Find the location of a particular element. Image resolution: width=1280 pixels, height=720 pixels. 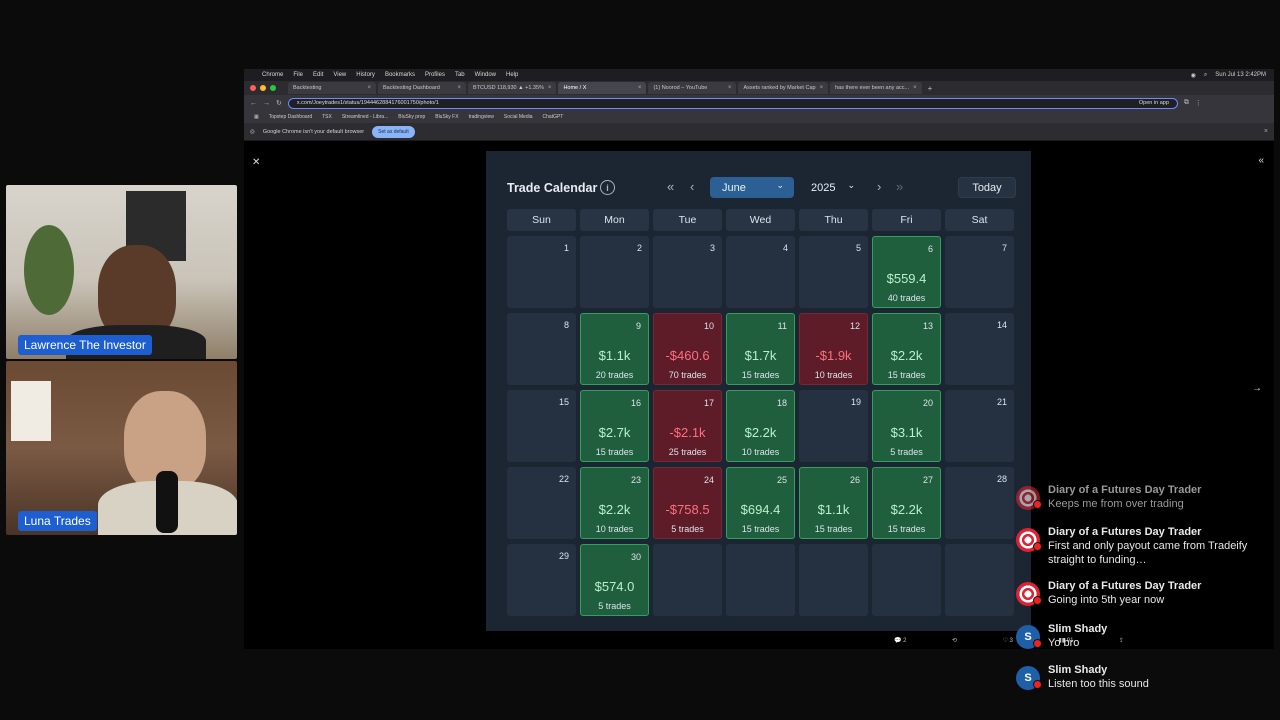

day-cell-8: 8 is located at coordinates (541, 349).